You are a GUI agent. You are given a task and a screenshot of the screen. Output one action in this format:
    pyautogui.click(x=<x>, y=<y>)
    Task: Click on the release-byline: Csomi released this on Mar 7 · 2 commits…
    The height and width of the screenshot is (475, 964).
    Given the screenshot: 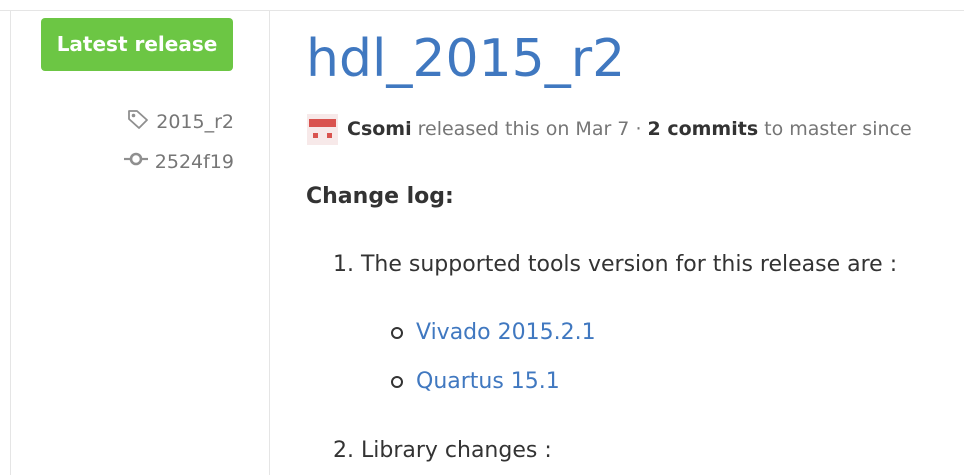 What is the action you would take?
    pyautogui.click(x=609, y=129)
    